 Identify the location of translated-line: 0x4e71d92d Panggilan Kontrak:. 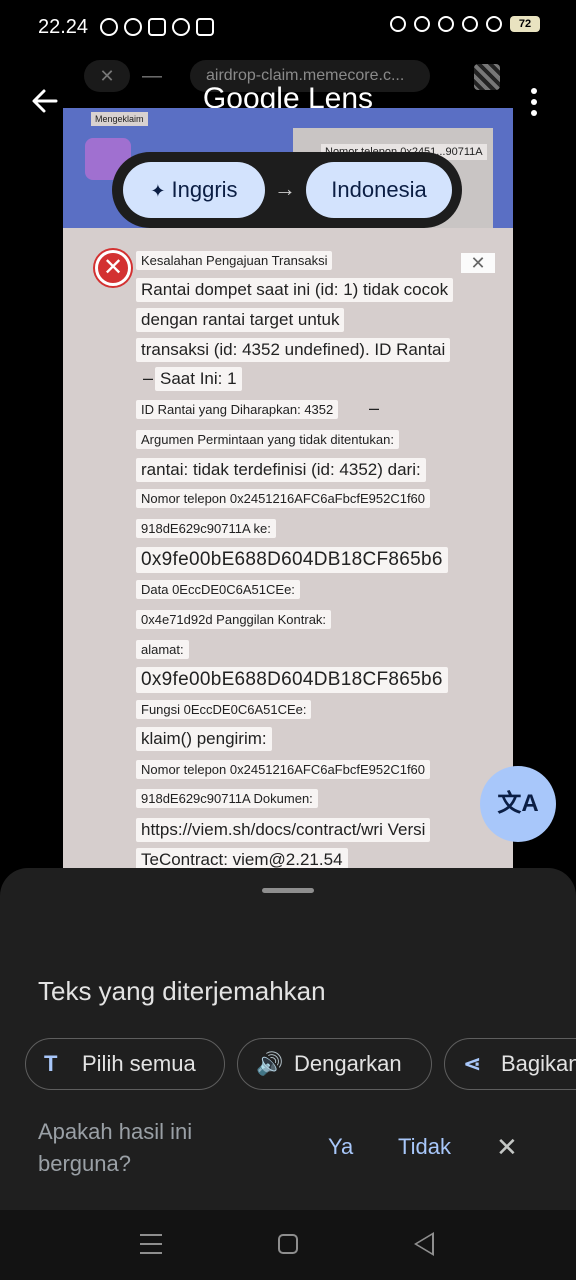
(234, 619).